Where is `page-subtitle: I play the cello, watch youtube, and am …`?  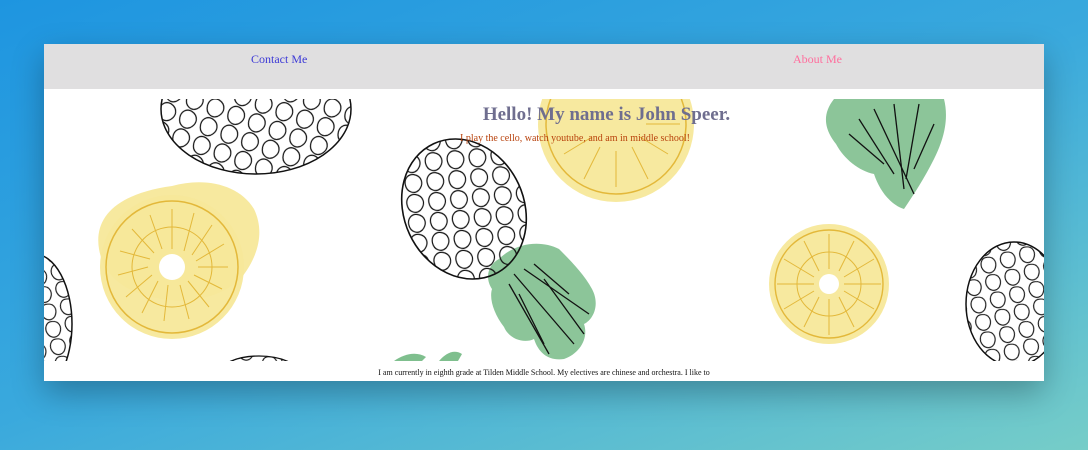
page-subtitle: I play the cello, watch youtube, and am … is located at coordinates (575, 138).